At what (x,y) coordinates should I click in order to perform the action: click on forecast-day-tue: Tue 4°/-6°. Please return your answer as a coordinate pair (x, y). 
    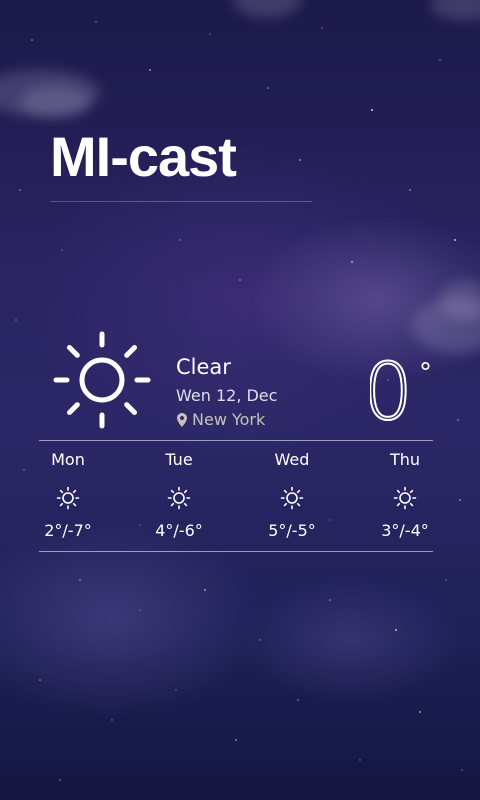
    Looking at the image, I should click on (179, 495).